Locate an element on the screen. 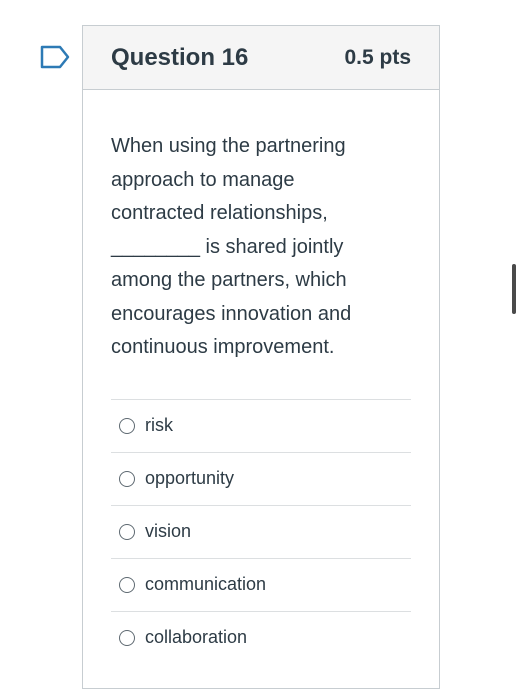 Image resolution: width=523 pixels, height=700 pixels. answer-option-vision: vision is located at coordinates (261, 532).